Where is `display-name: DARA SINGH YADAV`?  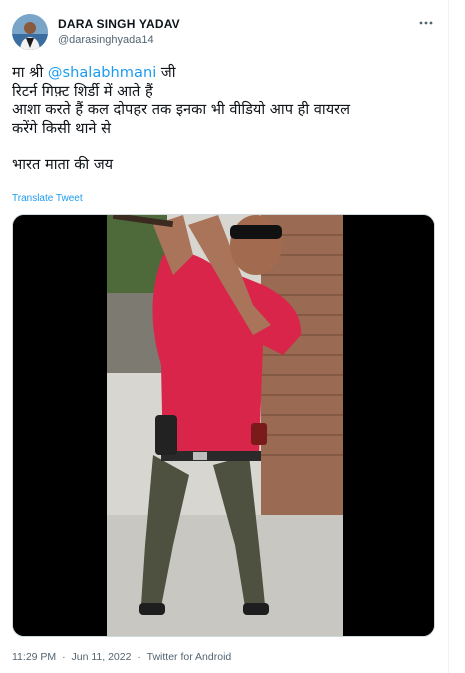 display-name: DARA SINGH YADAV is located at coordinates (119, 24).